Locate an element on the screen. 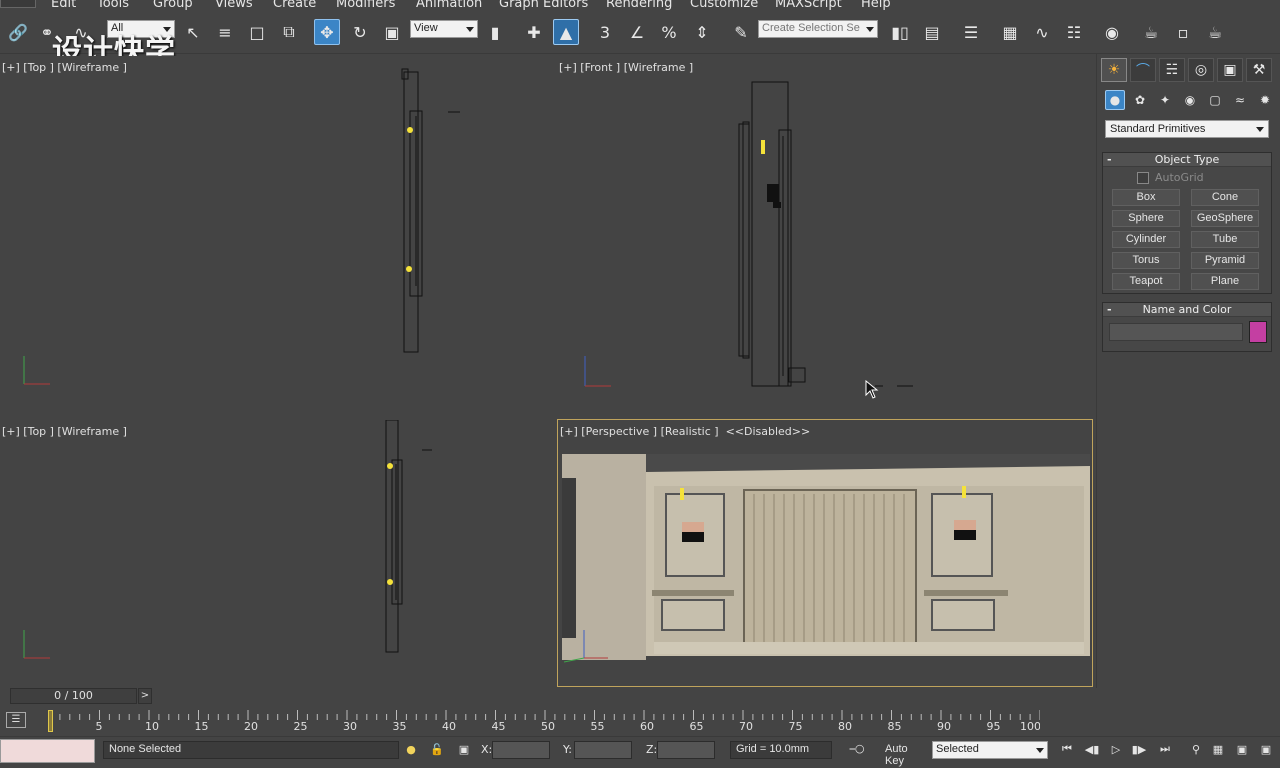 The height and width of the screenshot is (768, 1280). helpers-icon: ▢ is located at coordinates (1215, 100).